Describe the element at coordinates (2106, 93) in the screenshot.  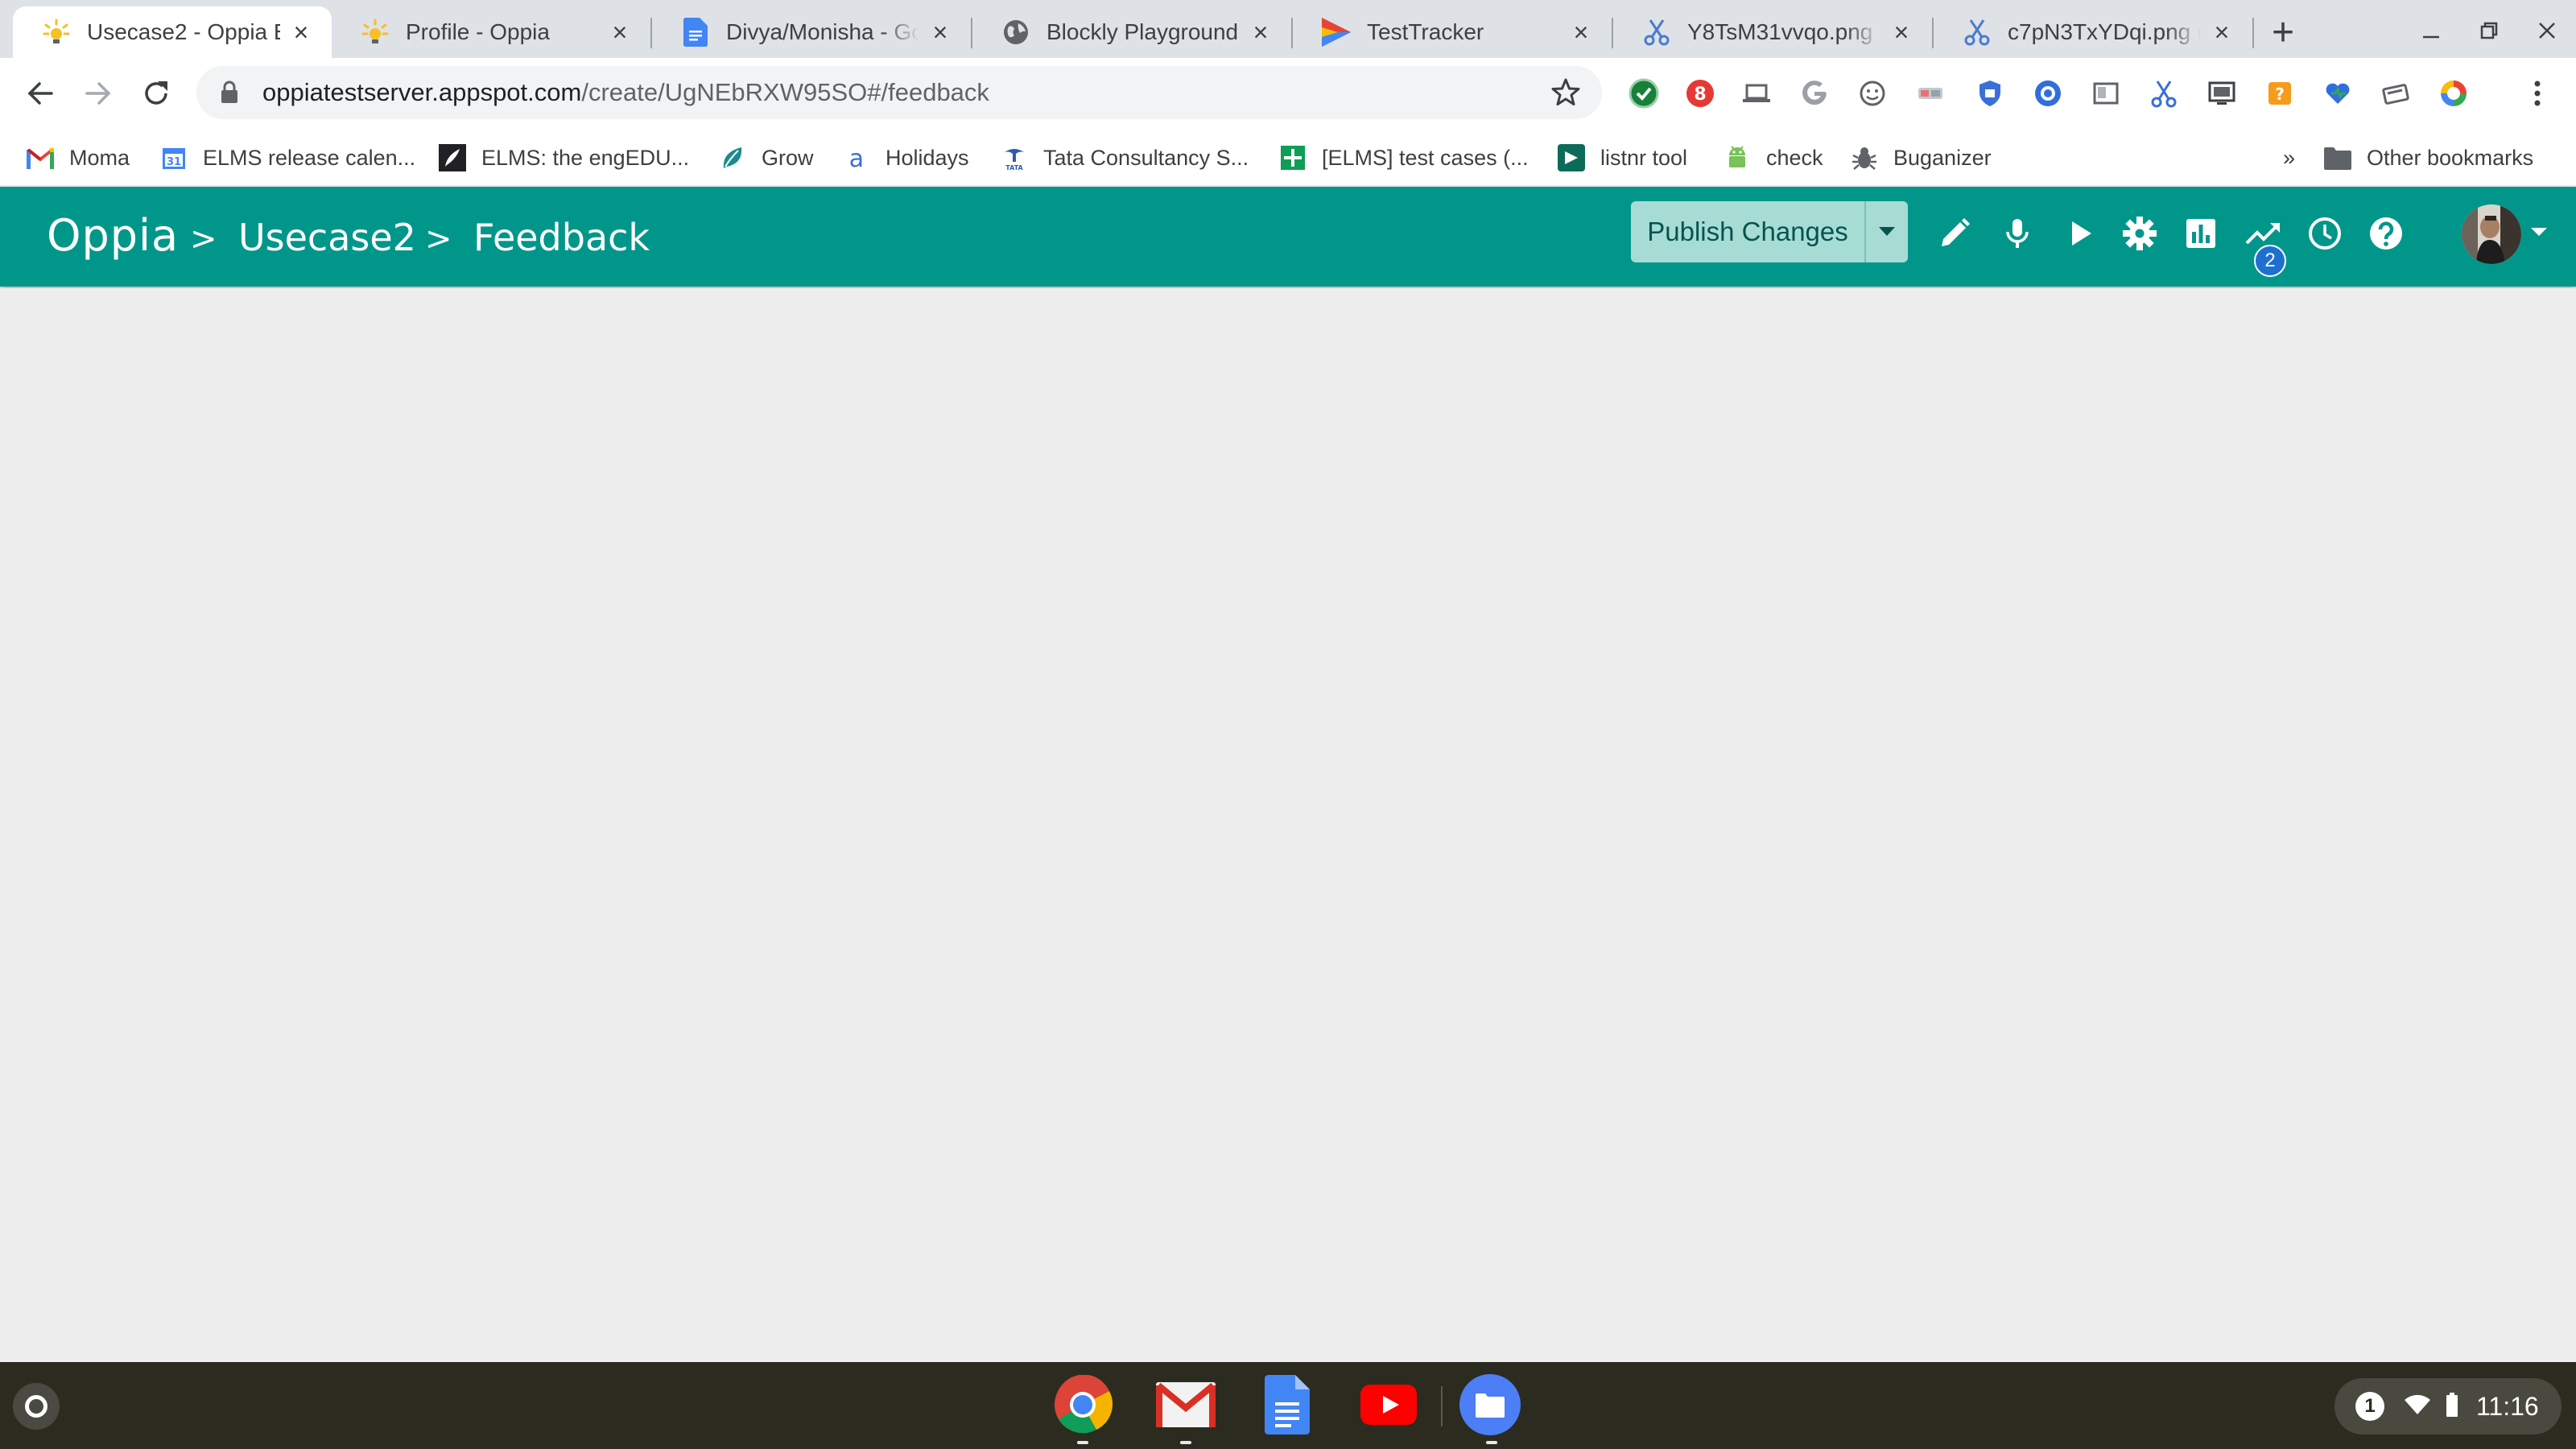
I see `window-extension-icon` at that location.